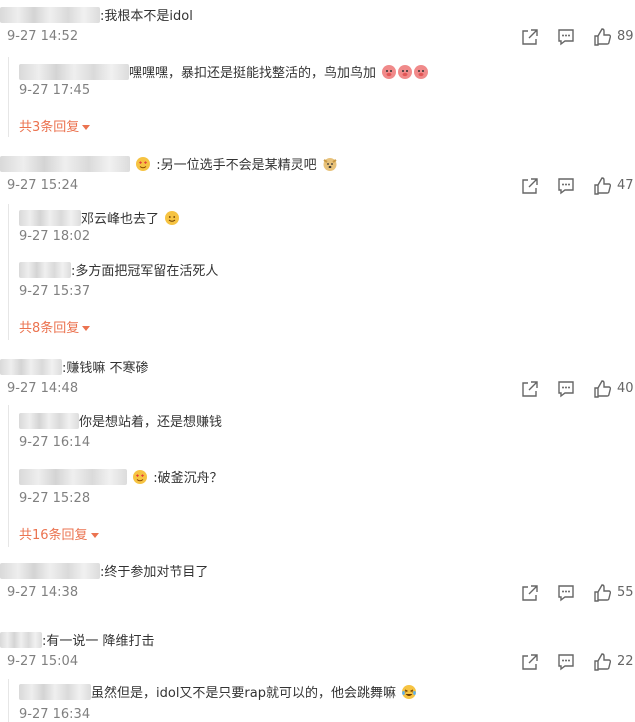 The height and width of the screenshot is (722, 635). Describe the element at coordinates (55, 90) in the screenshot. I see `reply-time: 9-27 17:45` at that location.